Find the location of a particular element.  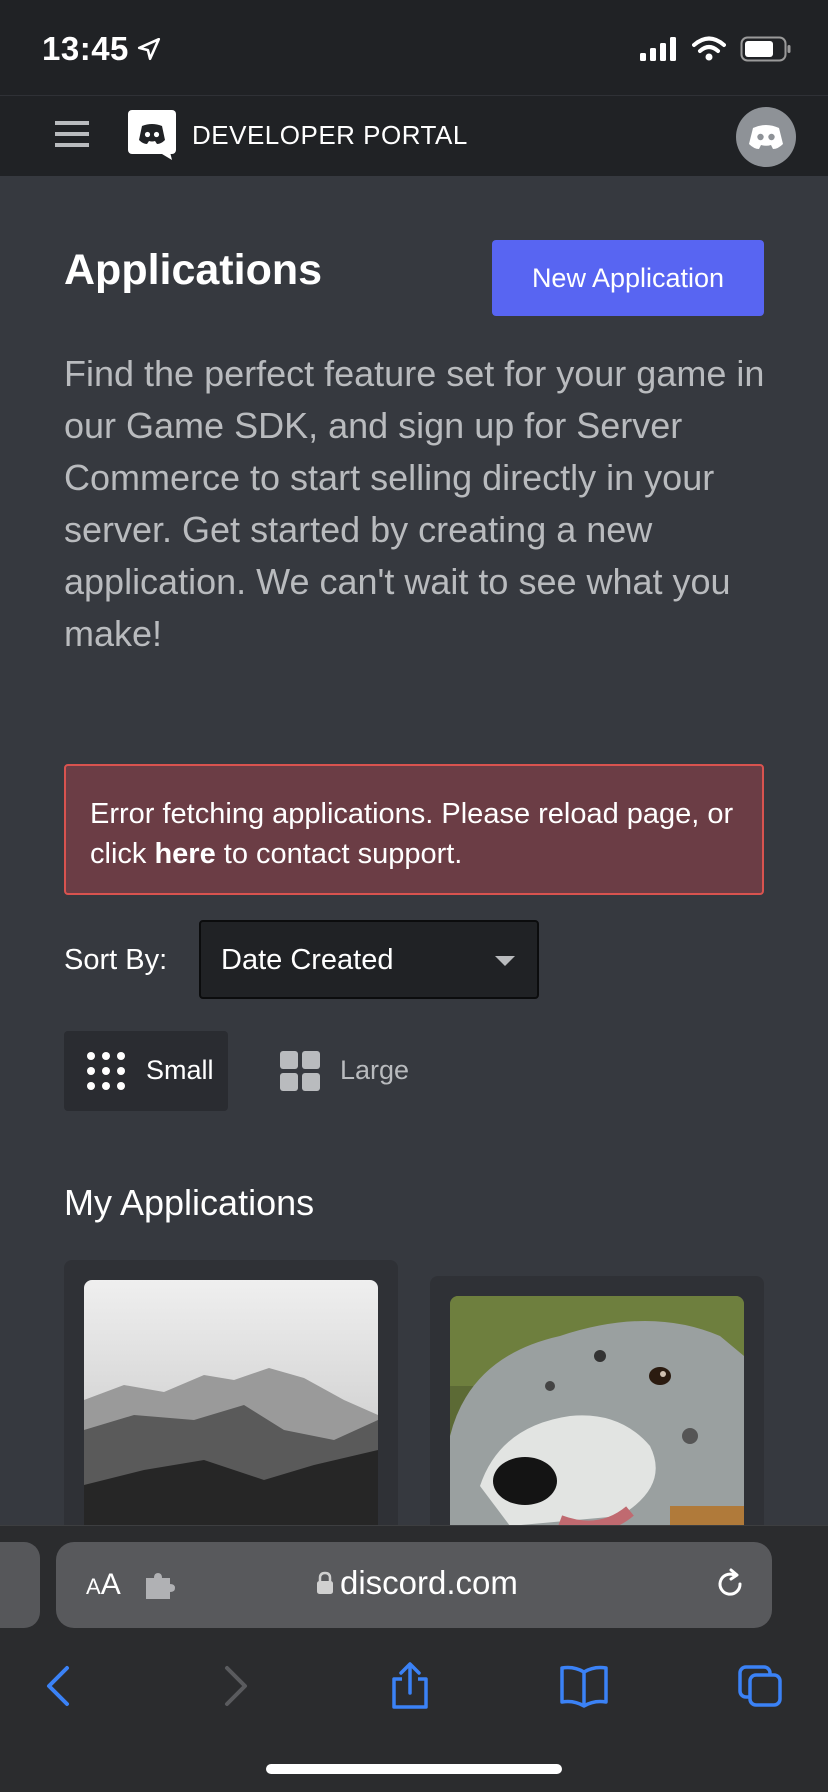

text-size-large-glyph: A is located at coordinates (110, 1584).